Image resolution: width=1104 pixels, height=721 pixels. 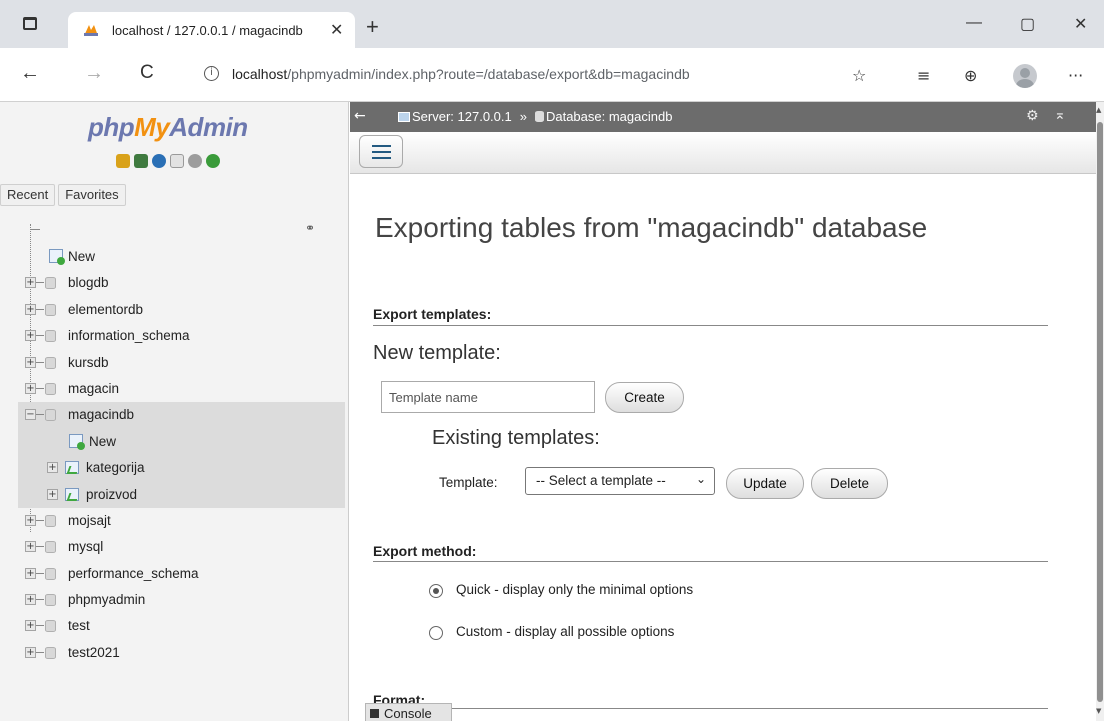 I want to click on tree-item-magacindb-new: New, so click(x=181, y=442).